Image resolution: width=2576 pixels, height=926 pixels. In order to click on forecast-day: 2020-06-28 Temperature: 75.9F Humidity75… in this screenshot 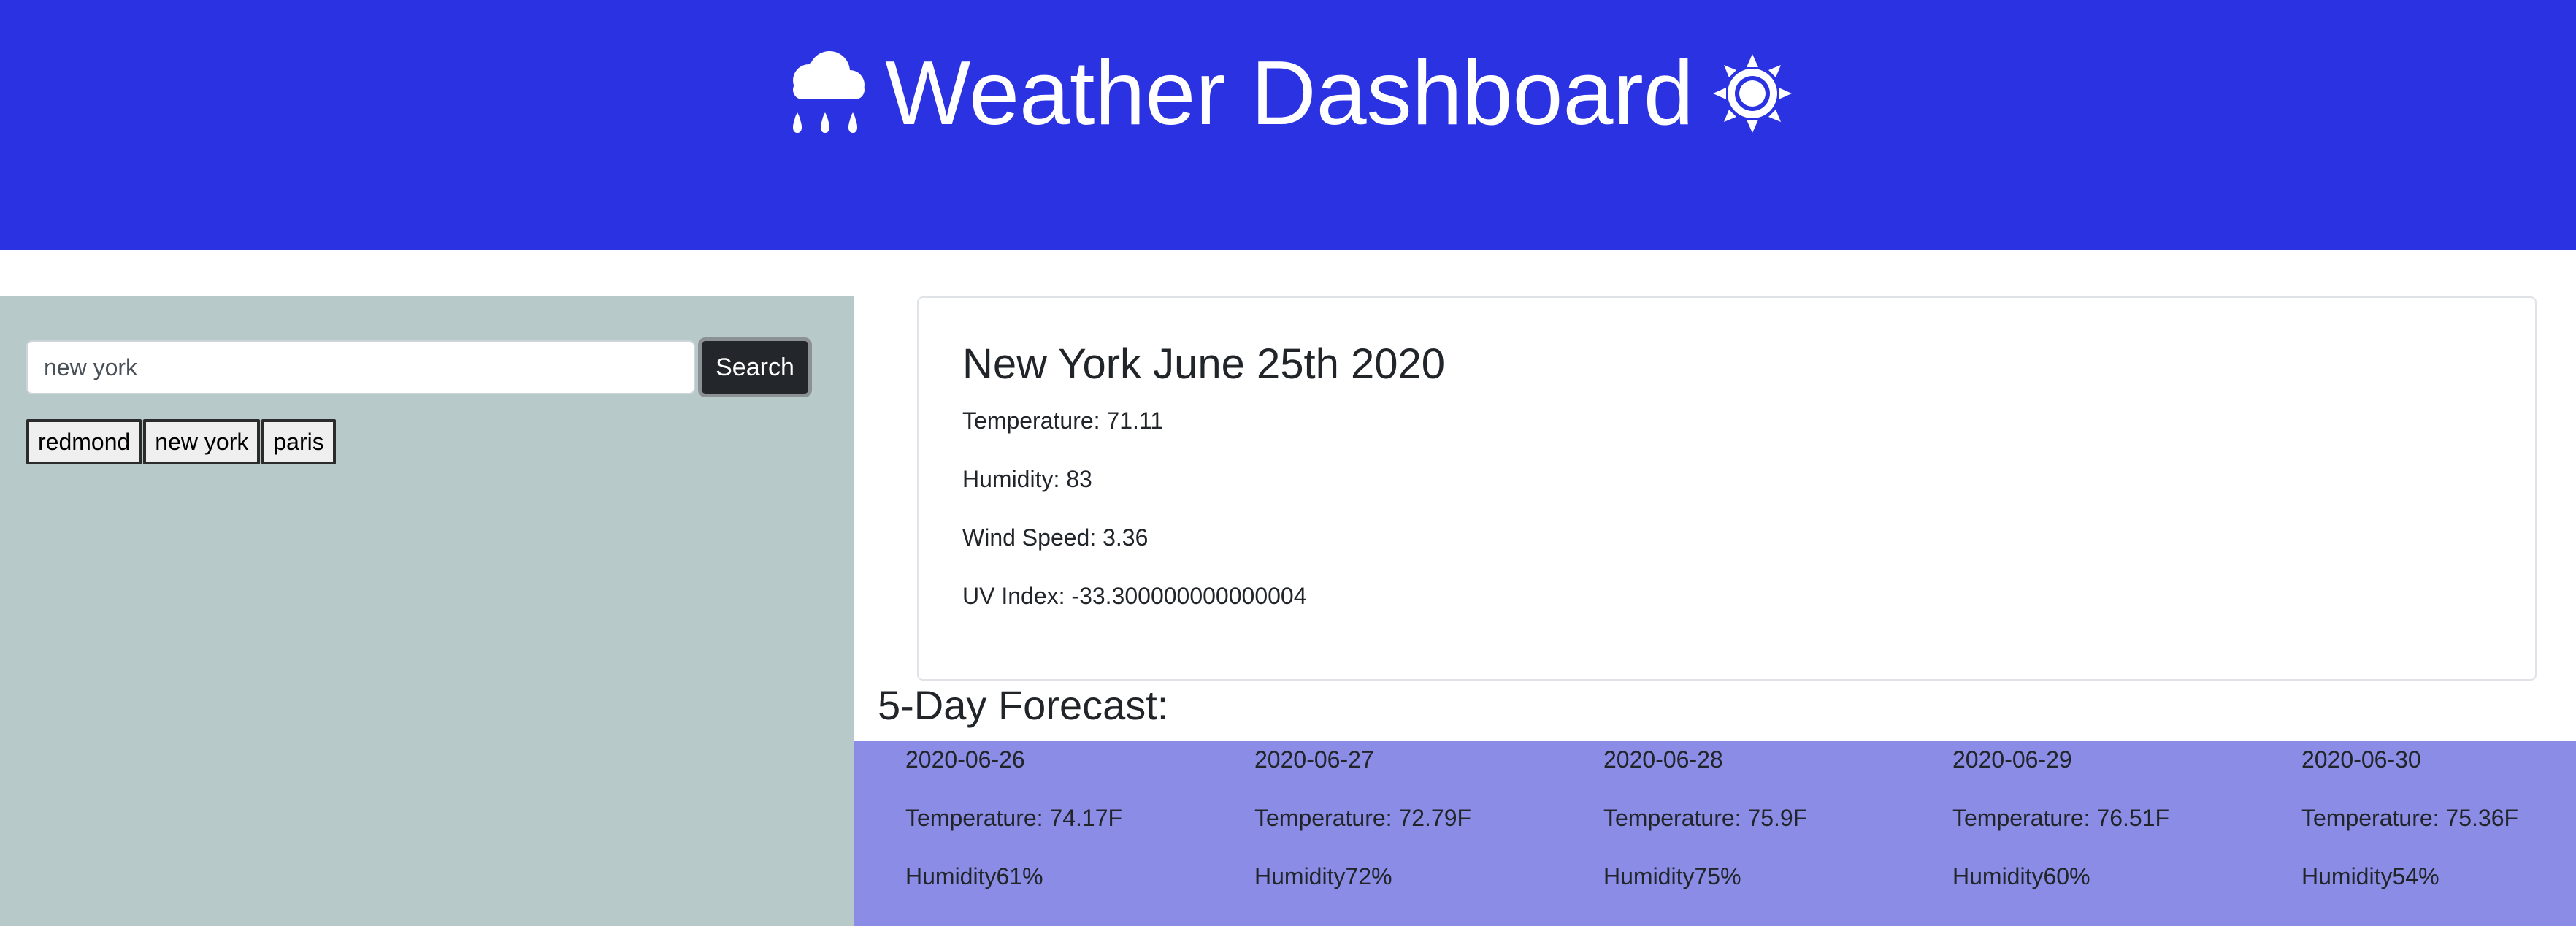, I will do `click(1764, 833)`.